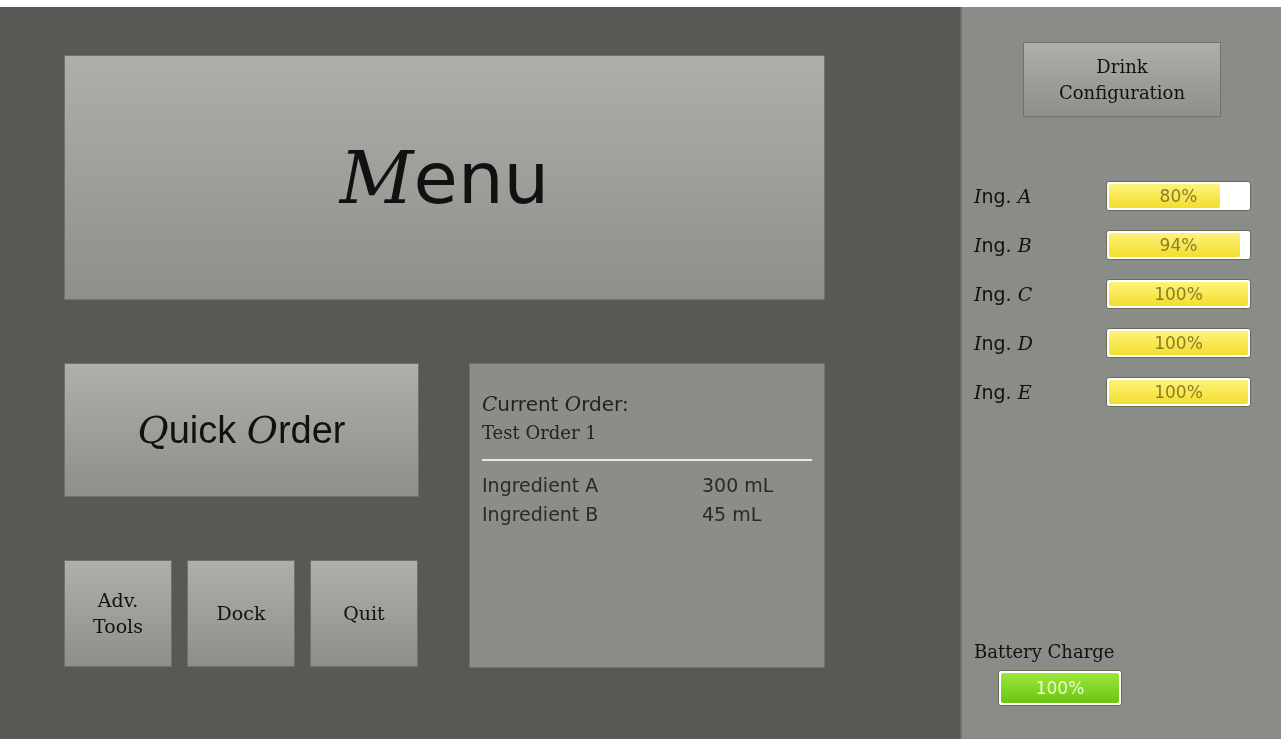  Describe the element at coordinates (1003, 392) in the screenshot. I see `ingredient-label: Ing. E` at that location.